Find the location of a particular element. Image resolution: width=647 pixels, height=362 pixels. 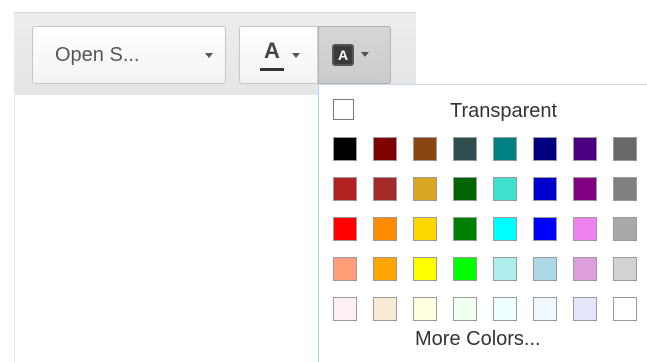

text-color-button: A is located at coordinates (278, 55).